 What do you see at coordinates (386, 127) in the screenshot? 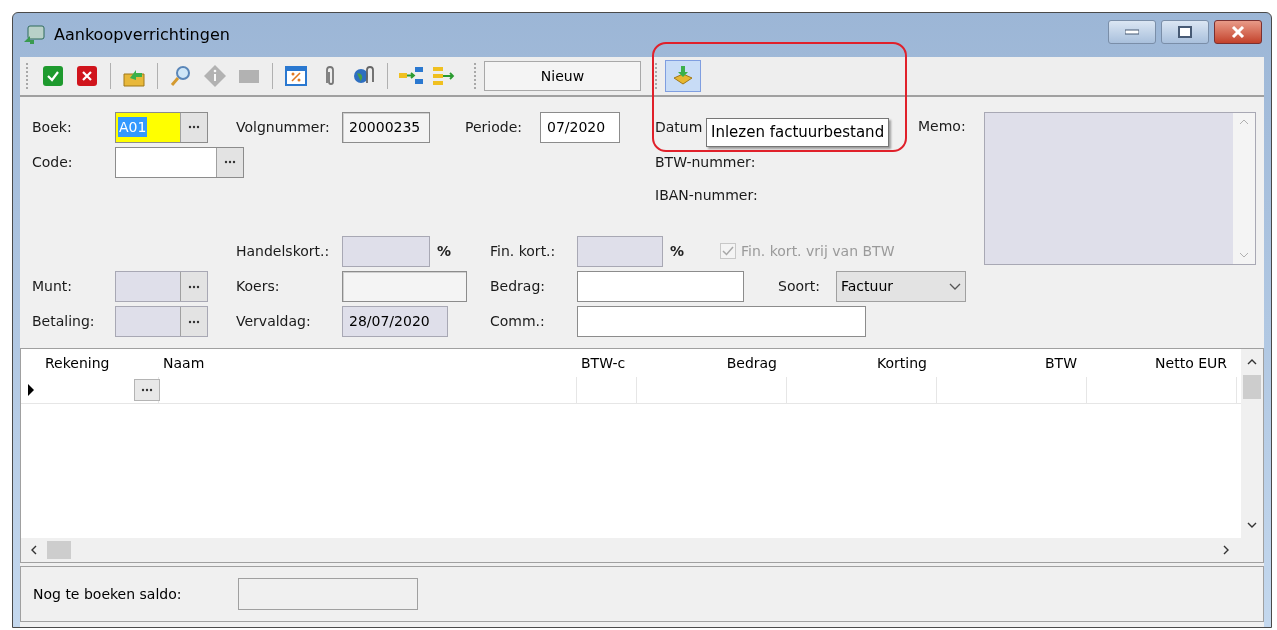
I see `text-field: 20000235` at bounding box center [386, 127].